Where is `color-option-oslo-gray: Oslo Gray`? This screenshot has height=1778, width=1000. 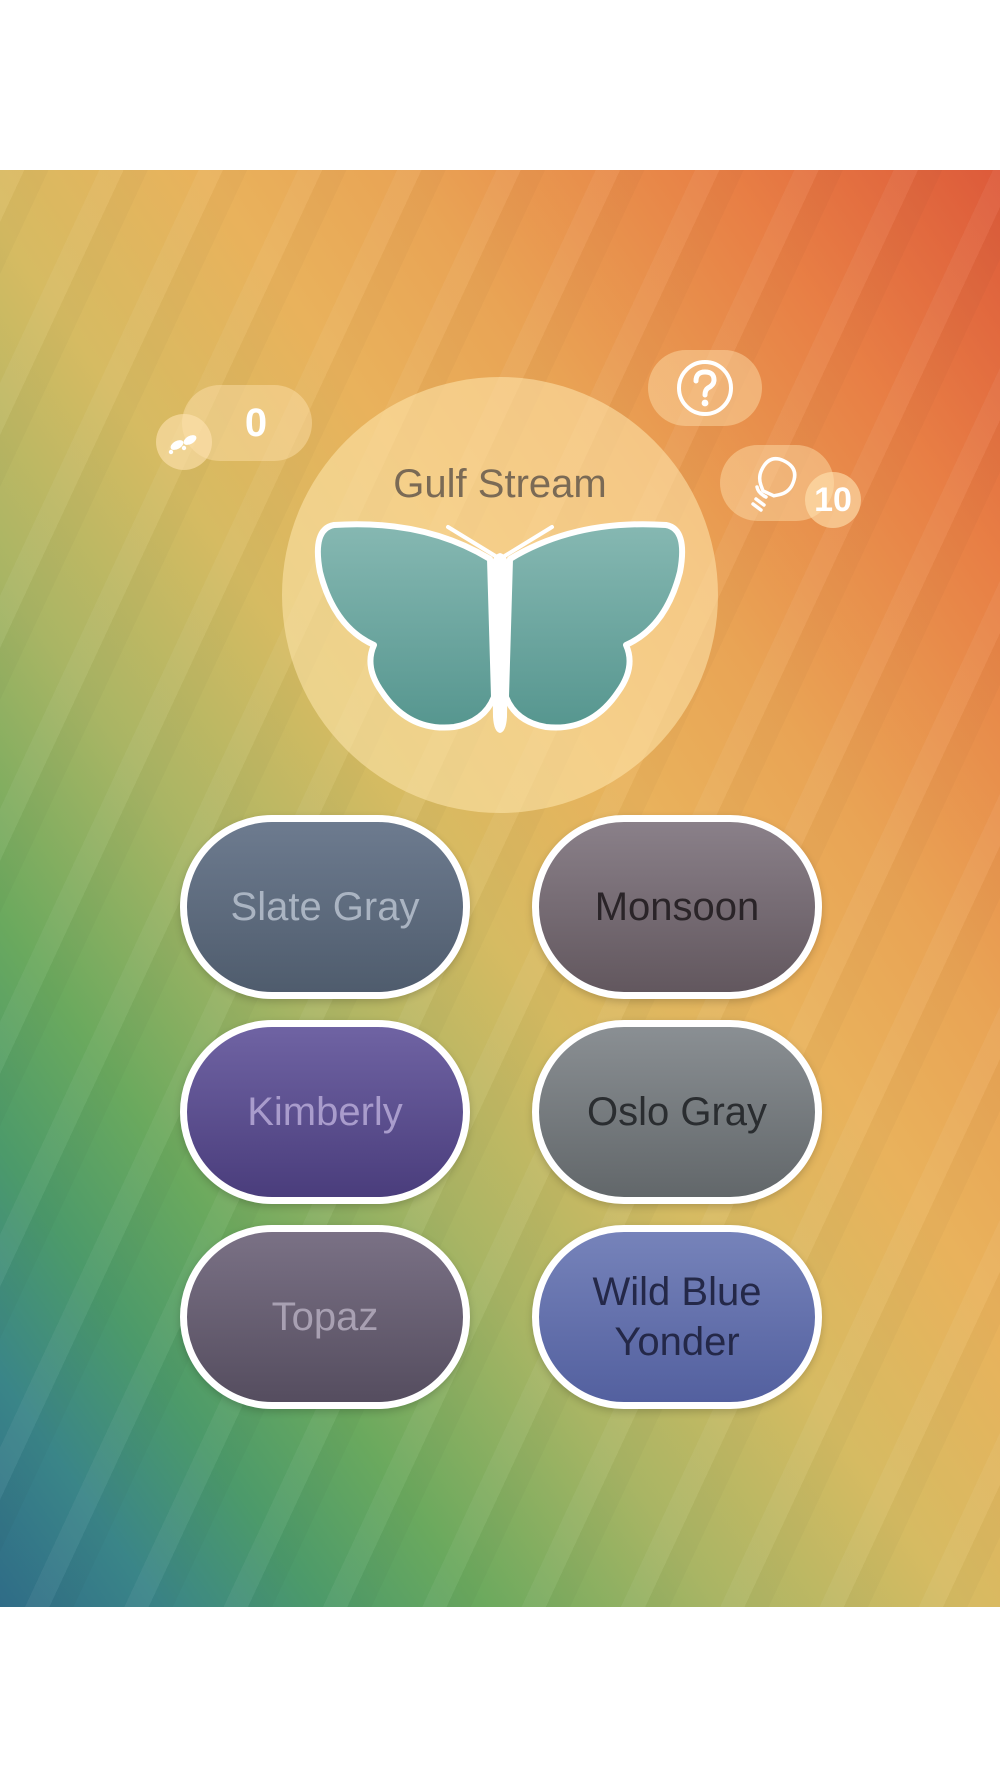 color-option-oslo-gray: Oslo Gray is located at coordinates (677, 1112).